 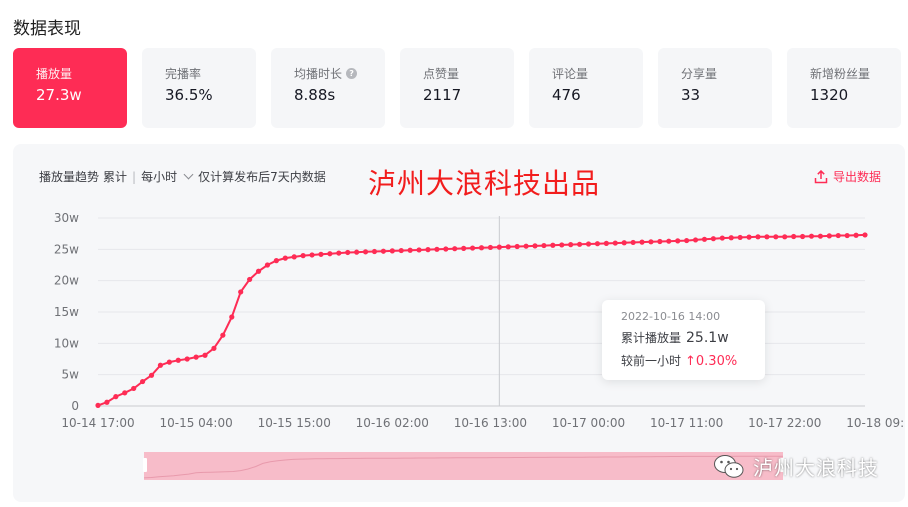 What do you see at coordinates (145, 465) in the screenshot?
I see `navigator-handle-left` at bounding box center [145, 465].